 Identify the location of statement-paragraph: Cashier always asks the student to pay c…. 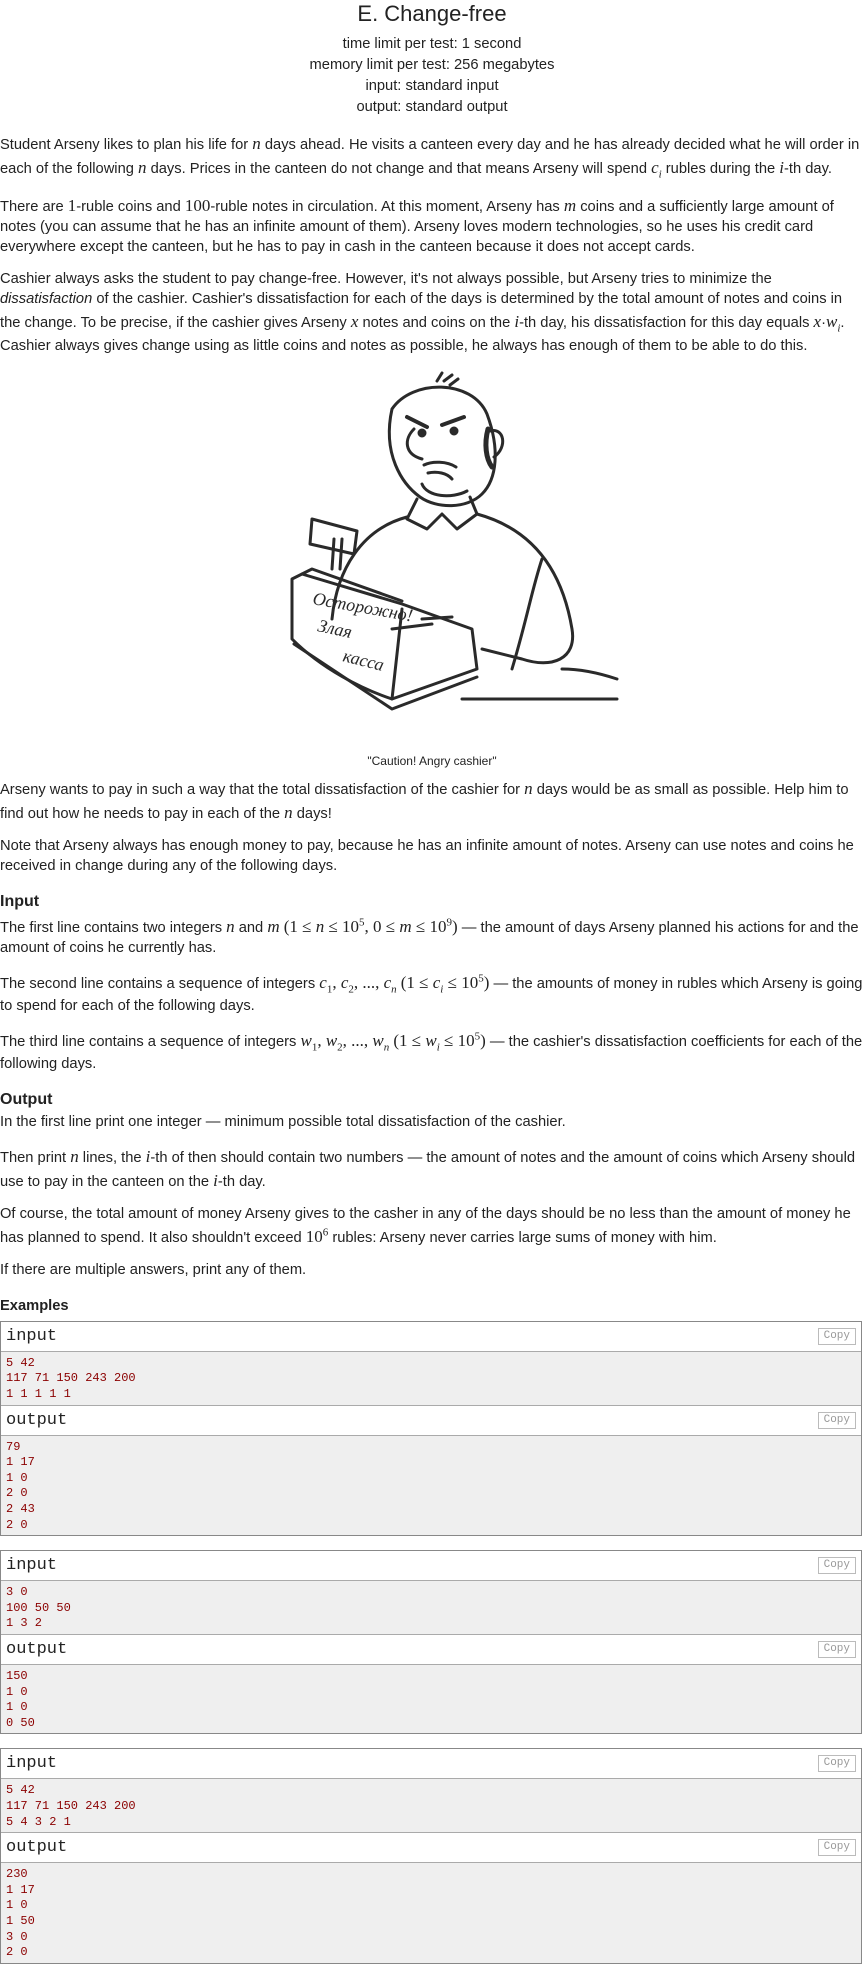
(422, 312).